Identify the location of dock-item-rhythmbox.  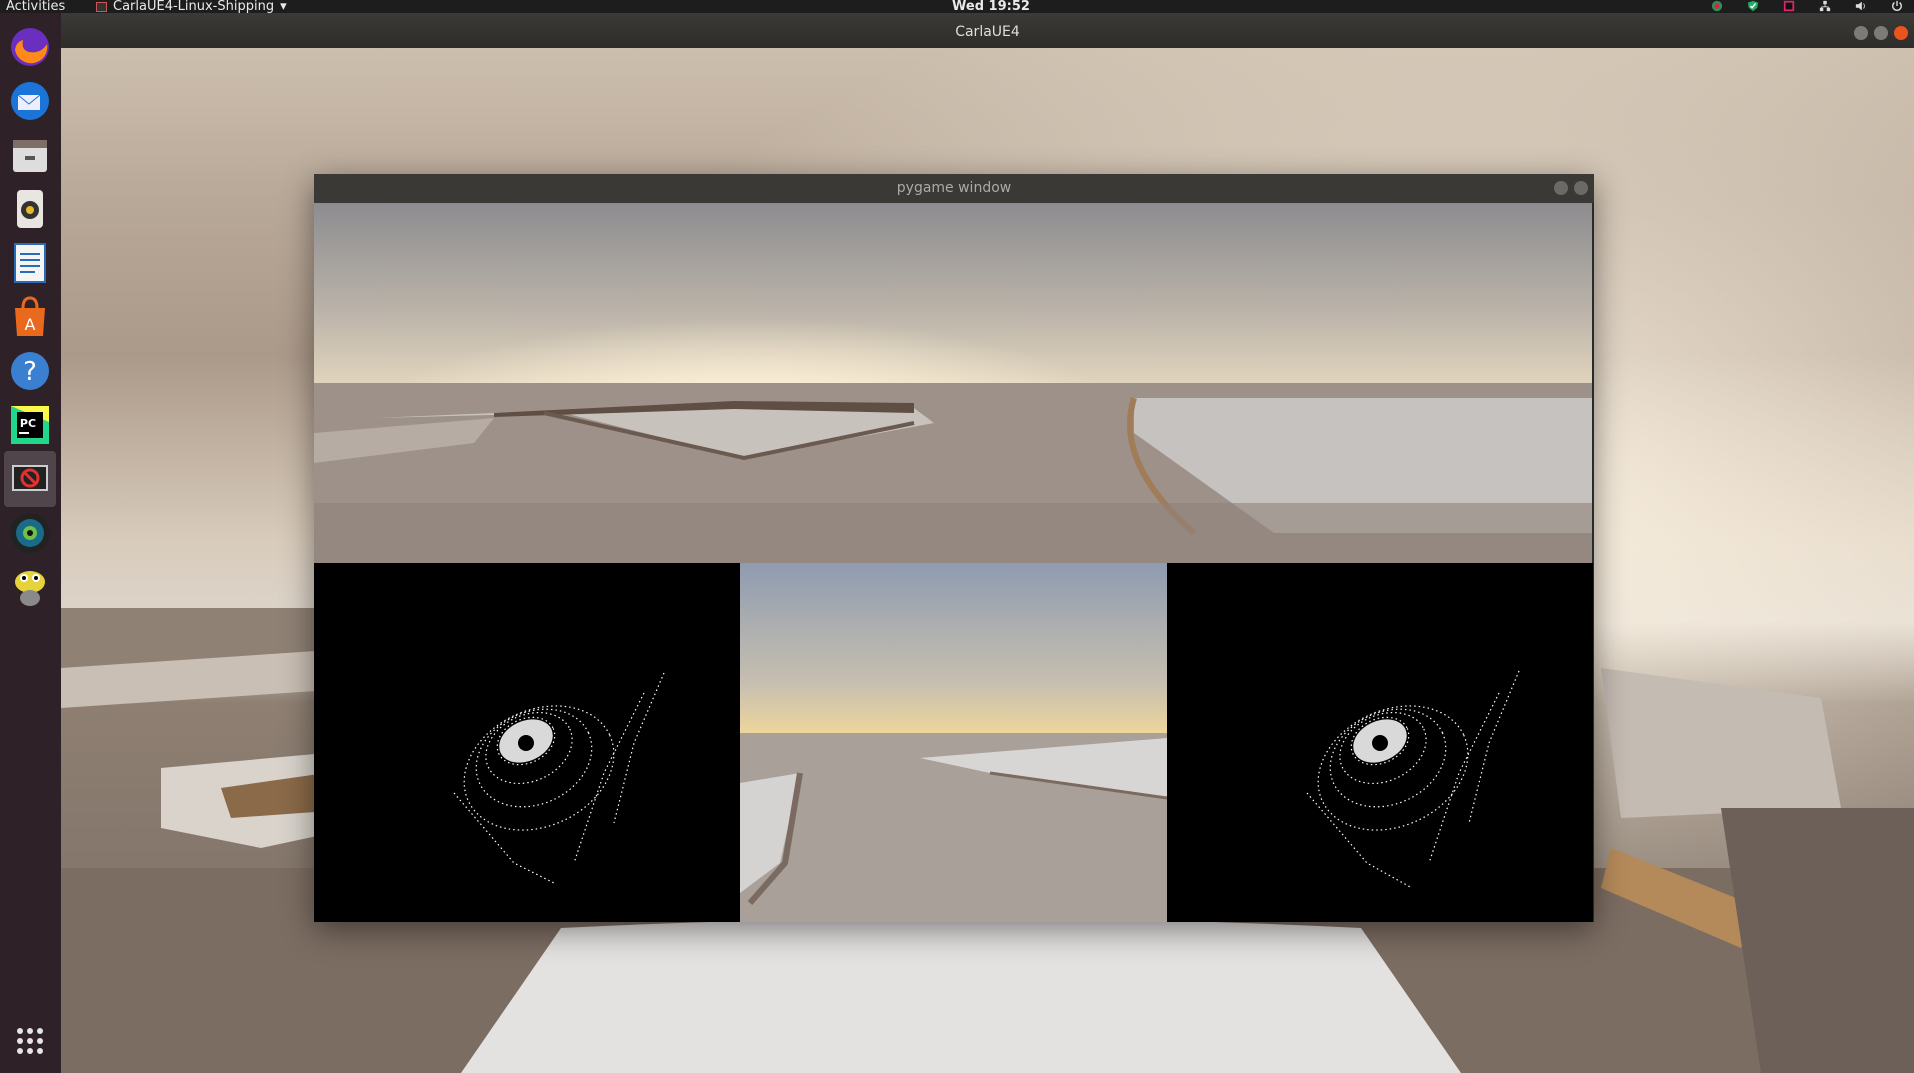
(30, 209).